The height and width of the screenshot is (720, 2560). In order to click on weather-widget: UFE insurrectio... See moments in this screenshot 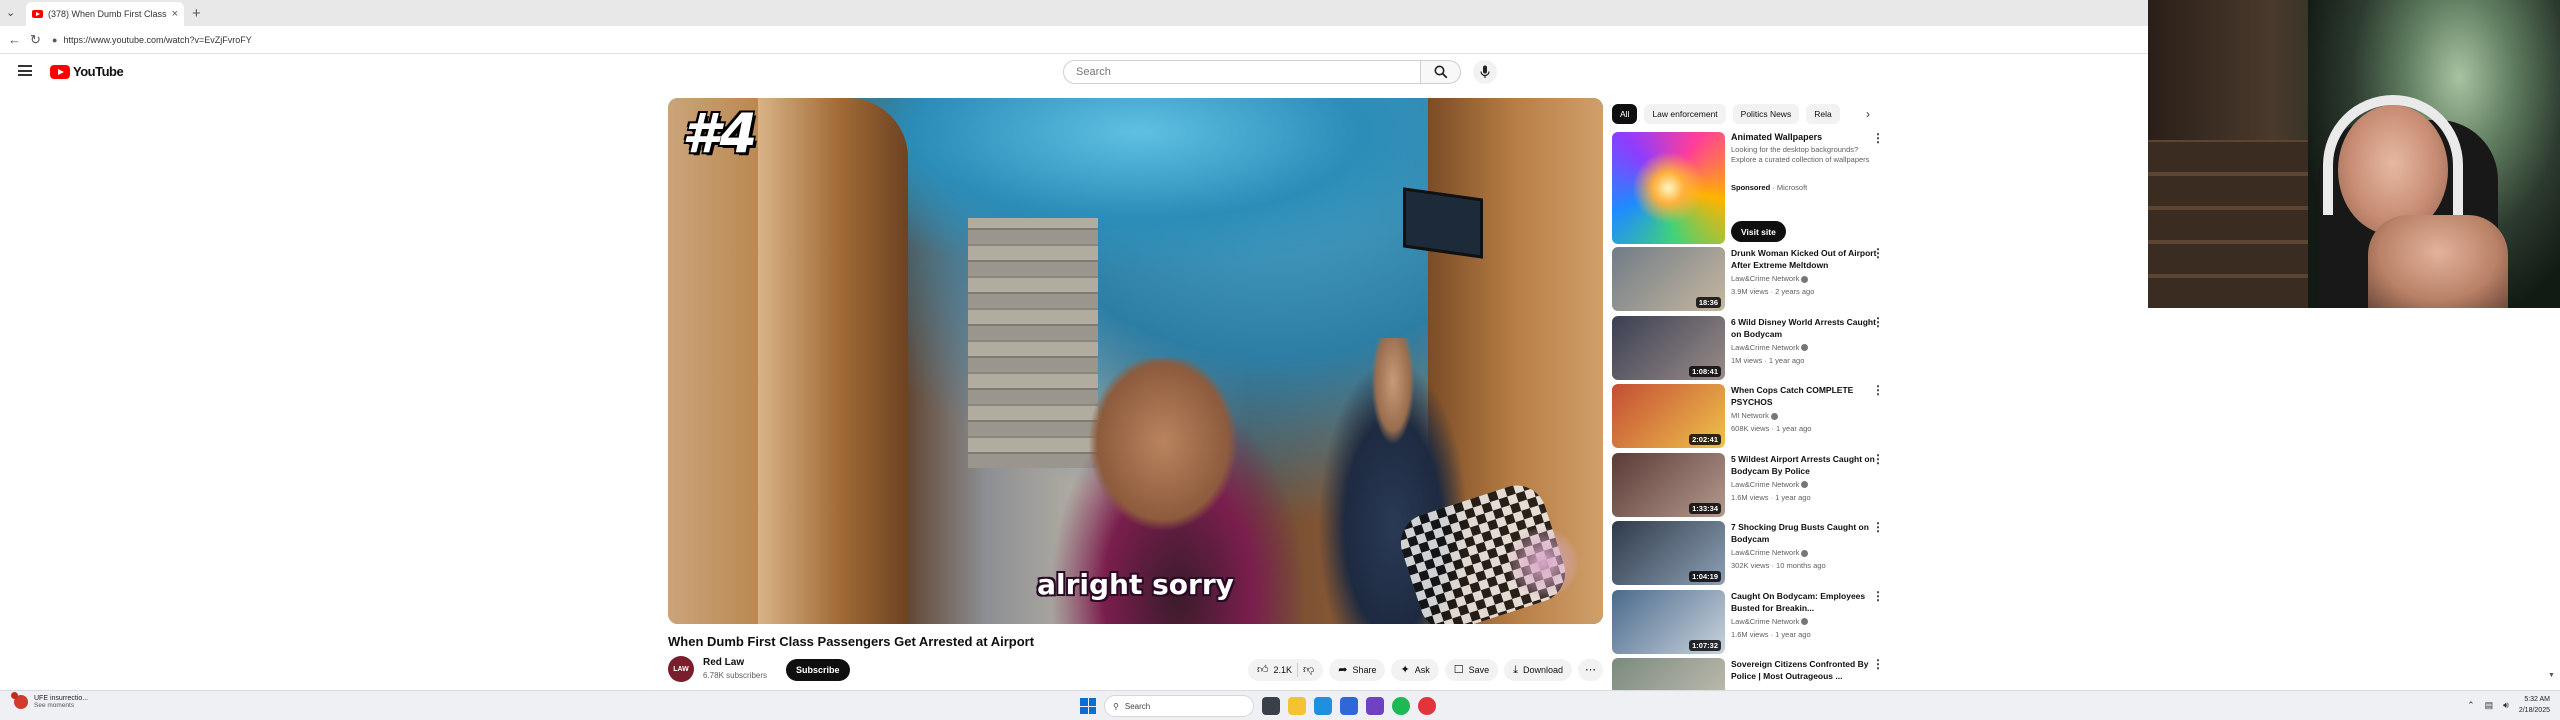, I will do `click(50, 700)`.